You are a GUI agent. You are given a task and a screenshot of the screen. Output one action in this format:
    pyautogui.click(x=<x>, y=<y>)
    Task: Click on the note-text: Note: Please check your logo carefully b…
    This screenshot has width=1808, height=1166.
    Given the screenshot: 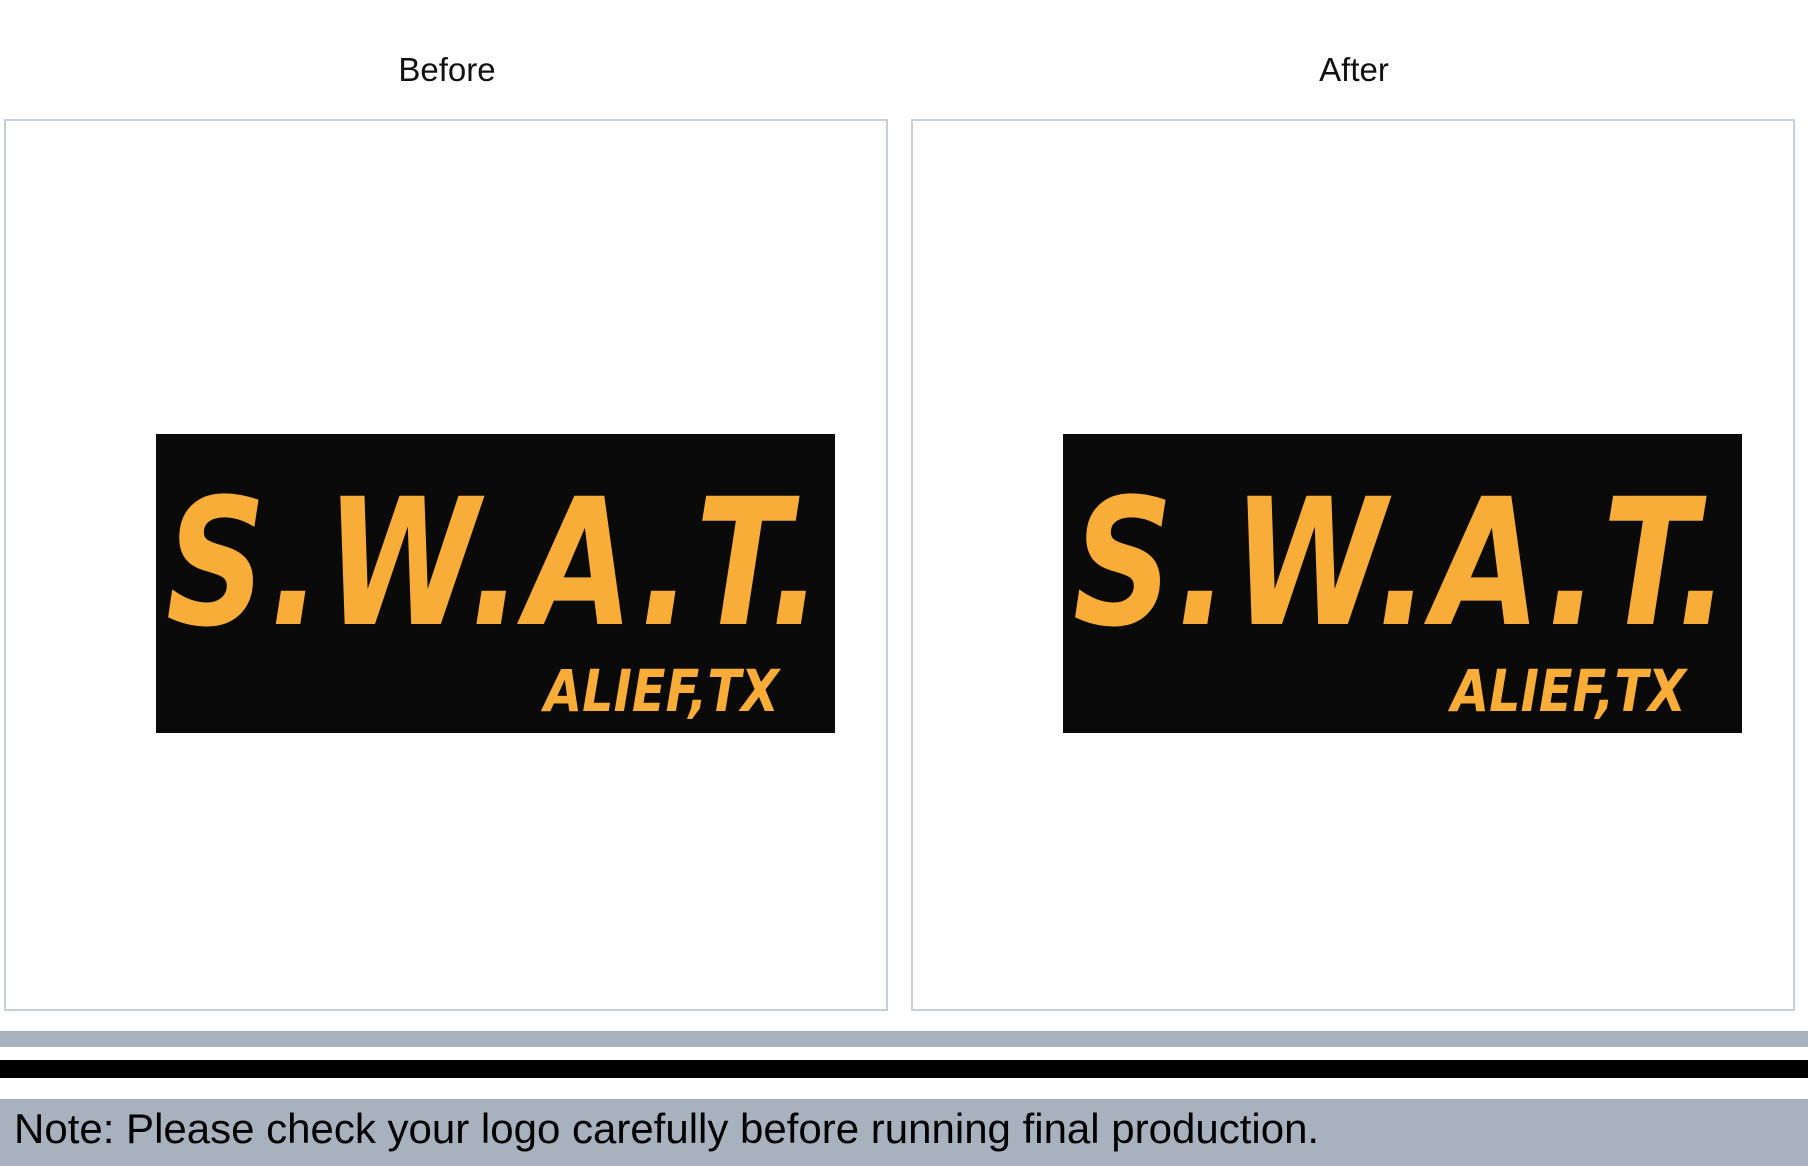 What is the action you would take?
    pyautogui.click(x=667, y=1128)
    